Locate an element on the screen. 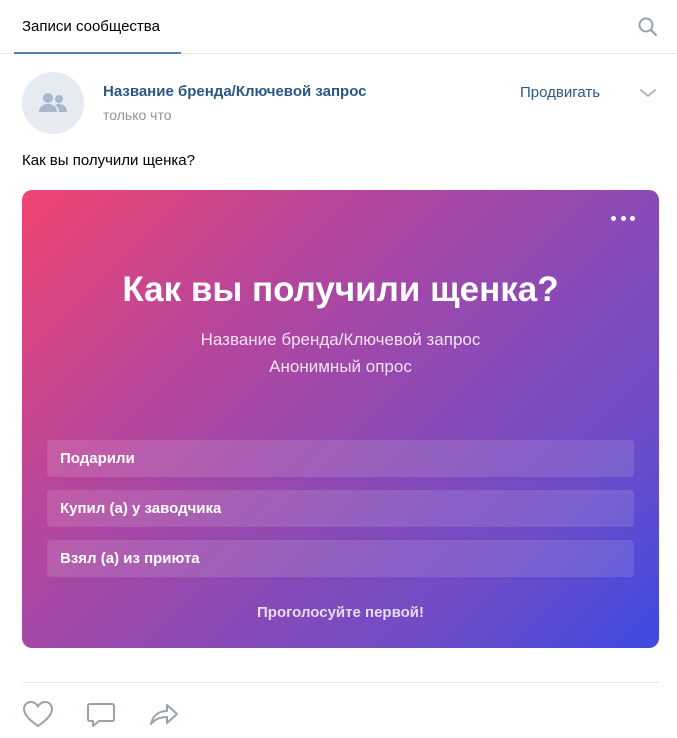 The image size is (677, 738). poll-option: Взял (а) из приюта is located at coordinates (340, 558).